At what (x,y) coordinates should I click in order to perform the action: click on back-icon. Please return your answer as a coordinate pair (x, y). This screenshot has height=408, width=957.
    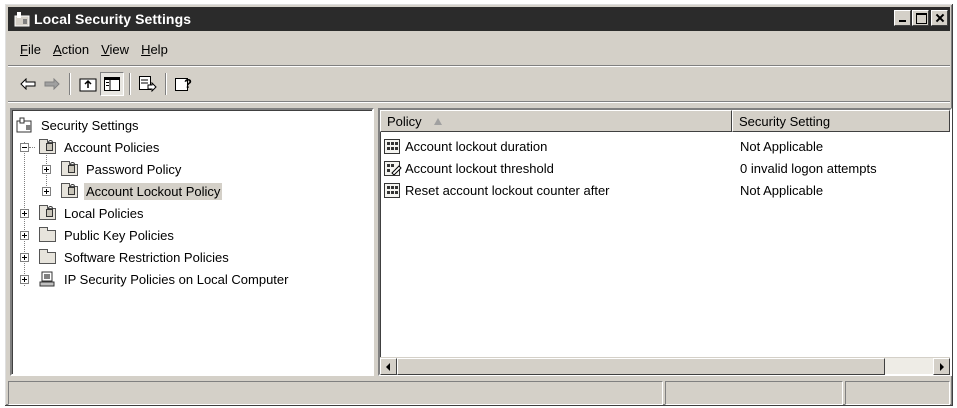
    Looking at the image, I should click on (28, 84).